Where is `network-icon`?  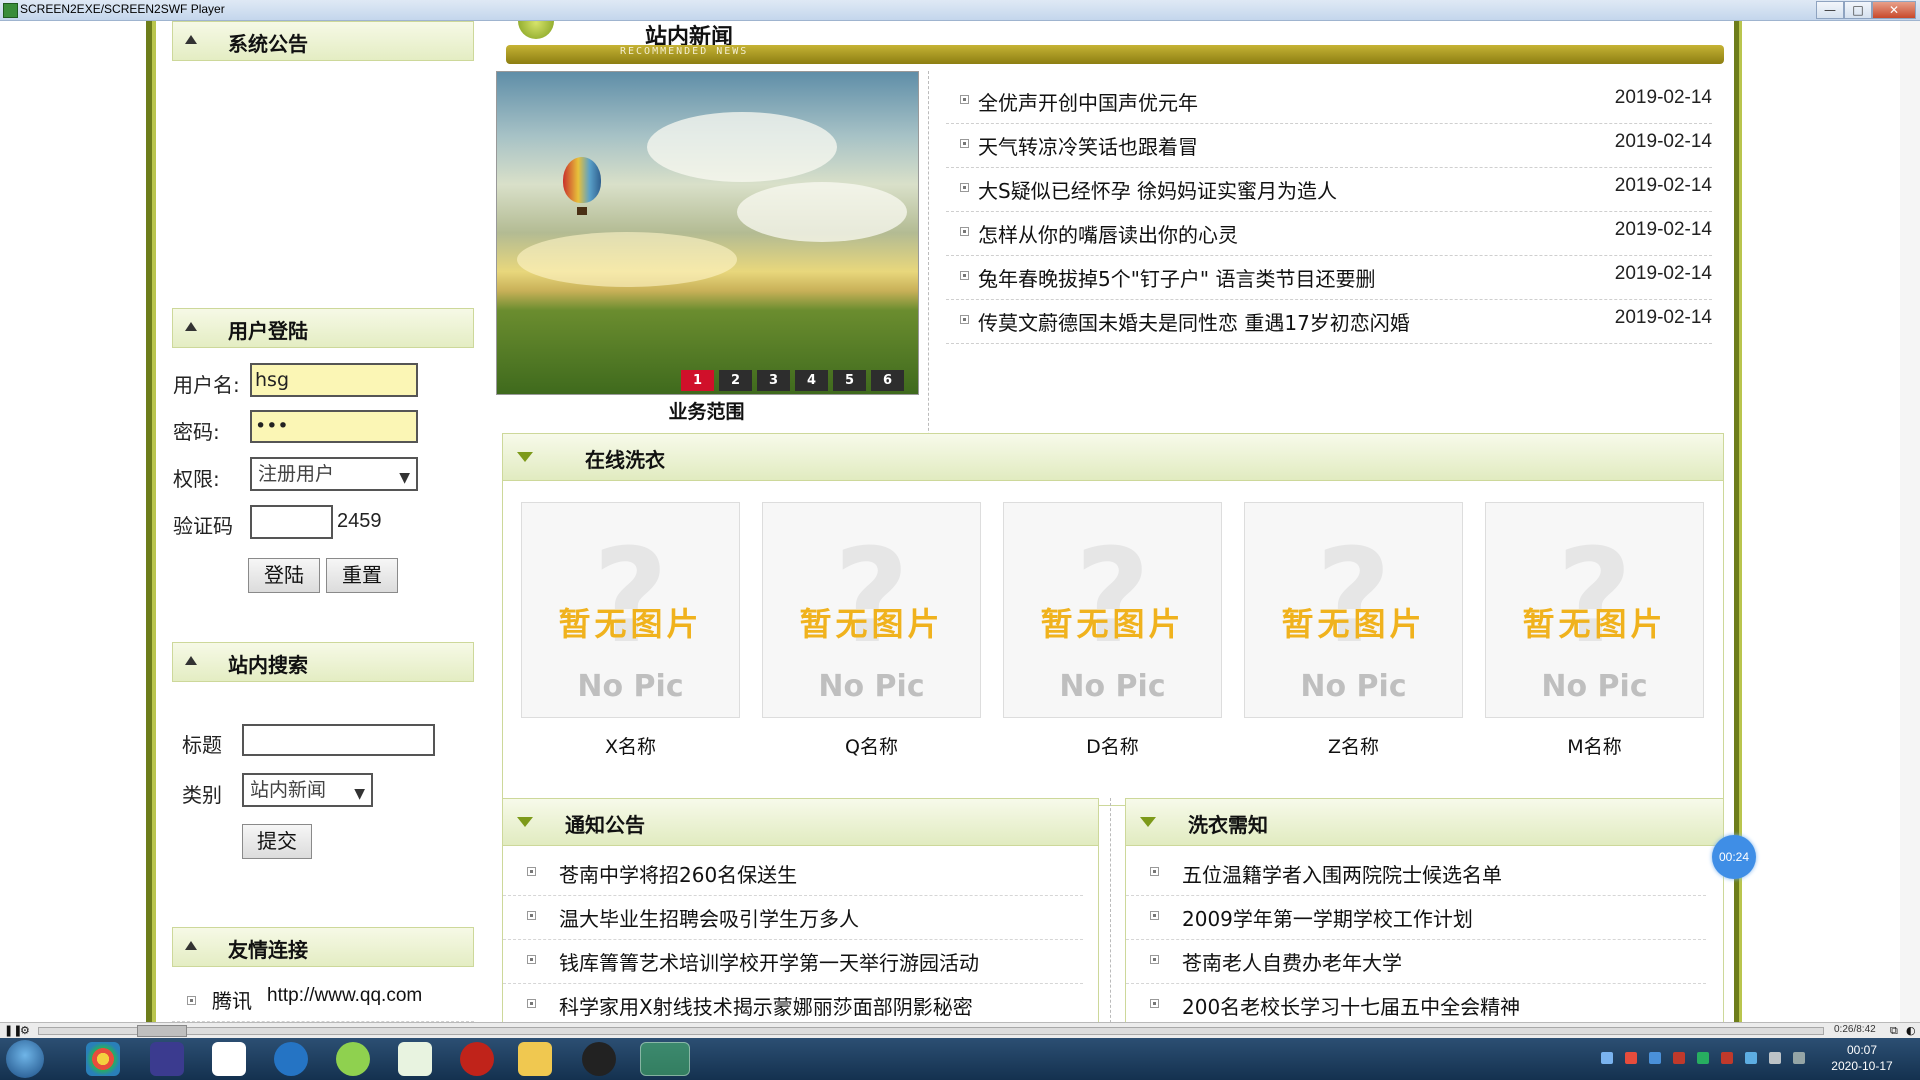
network-icon is located at coordinates (1703, 1058).